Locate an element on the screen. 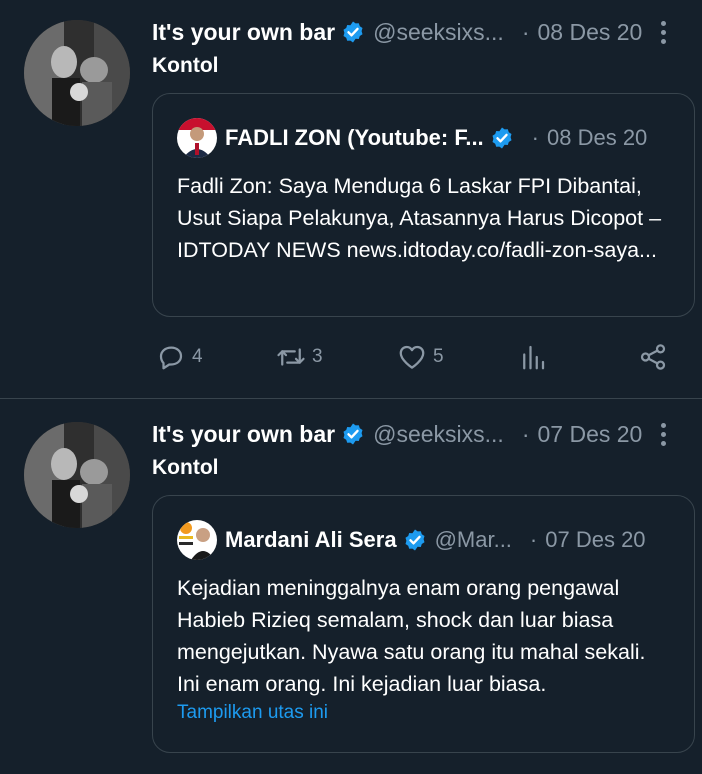  analytics-button is located at coordinates (533, 357).